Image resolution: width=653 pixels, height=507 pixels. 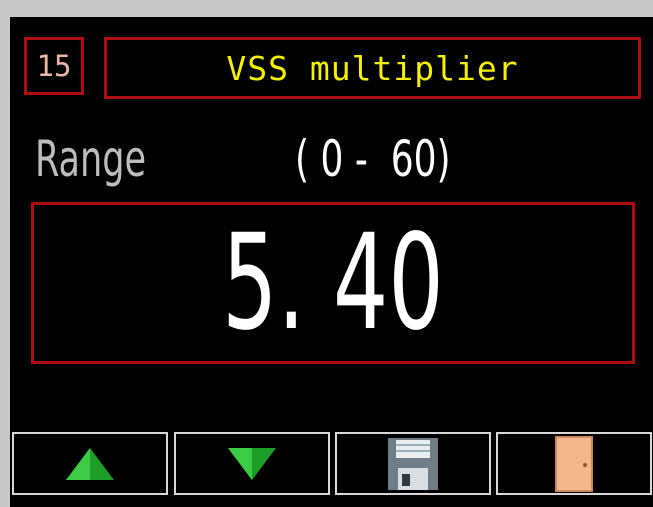 I want to click on triangle-up-icon, so click(x=90, y=463).